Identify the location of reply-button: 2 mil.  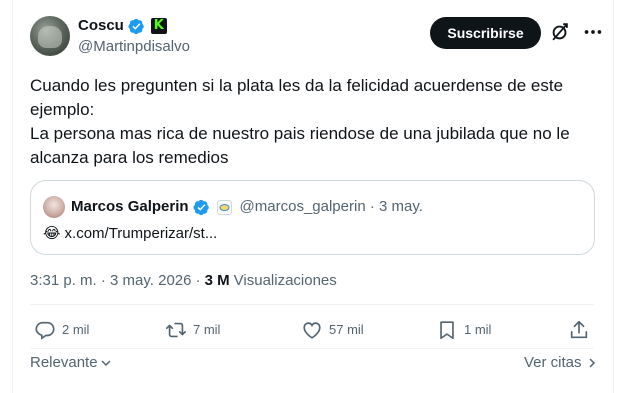
(61, 330).